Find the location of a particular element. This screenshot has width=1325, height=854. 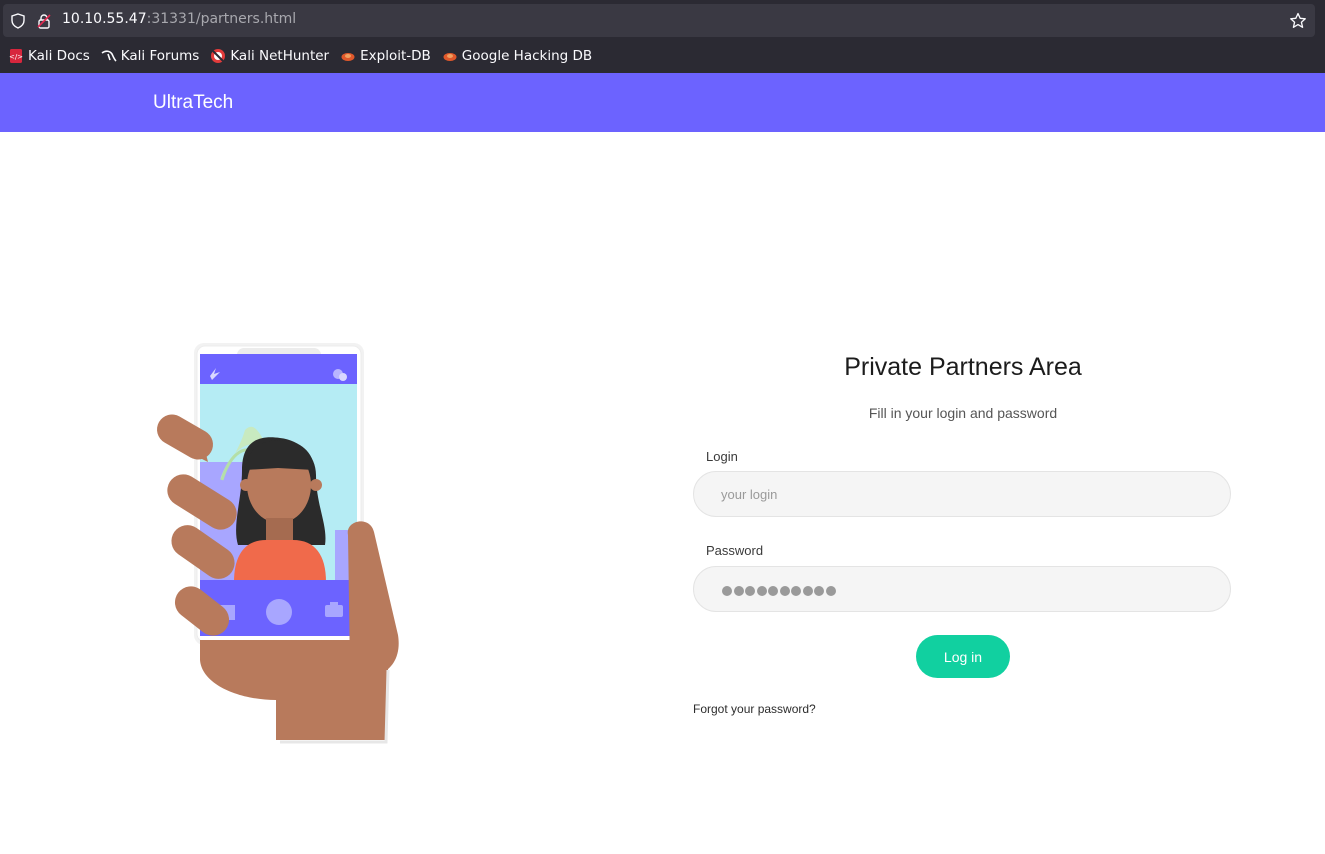

page-title: Private Partners Area is located at coordinates (963, 367).